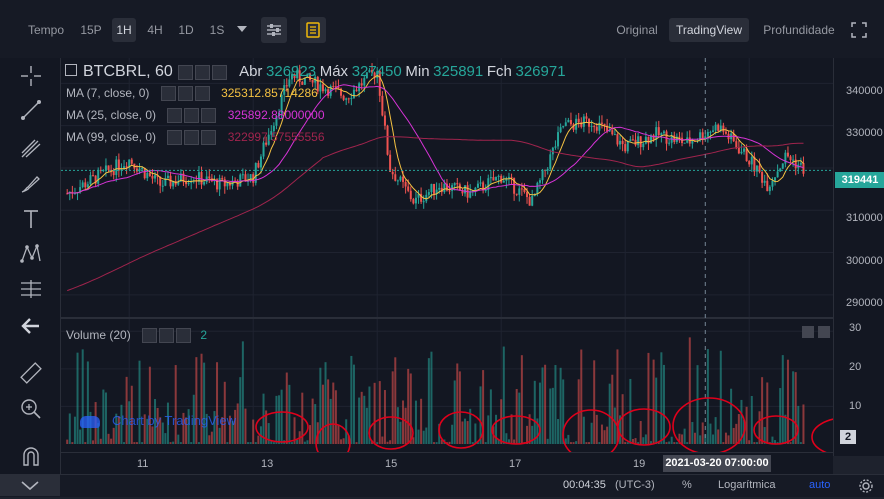  What do you see at coordinates (799, 30) in the screenshot?
I see `view-depth: Profundidade` at bounding box center [799, 30].